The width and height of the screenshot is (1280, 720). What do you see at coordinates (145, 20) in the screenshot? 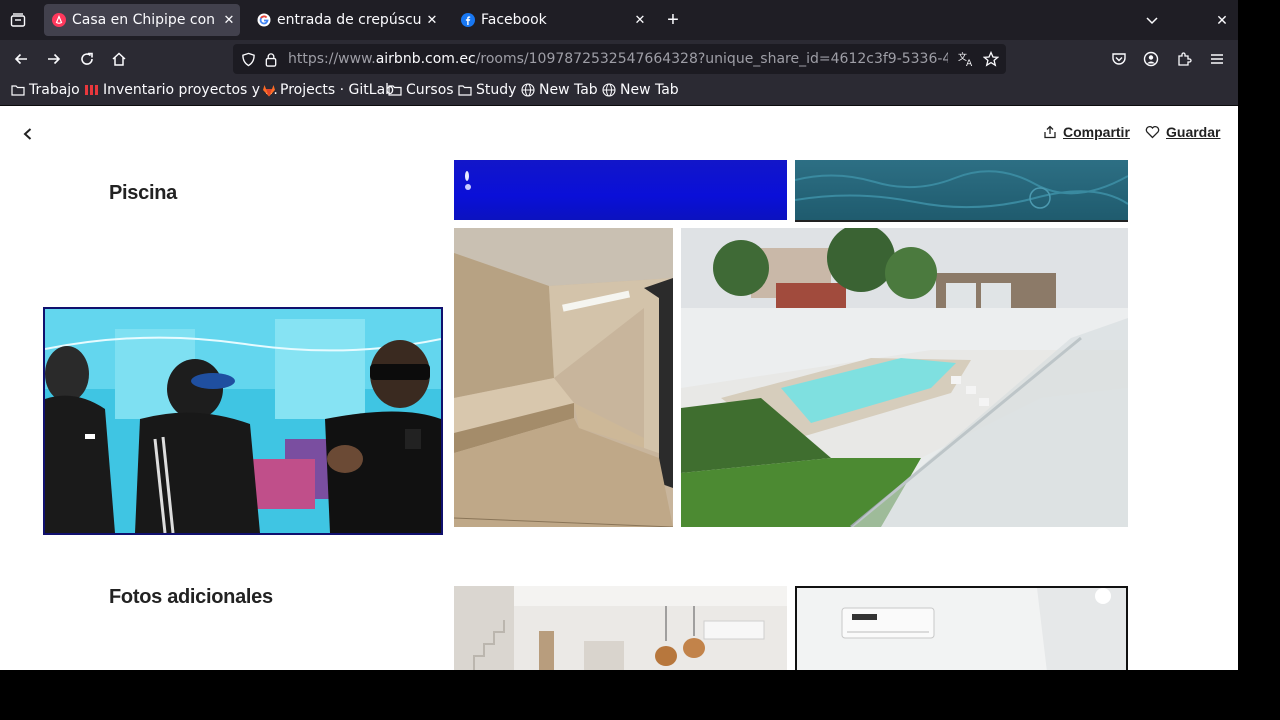
I see `tab-title: Casa en Chipipe con piscina` at bounding box center [145, 20].